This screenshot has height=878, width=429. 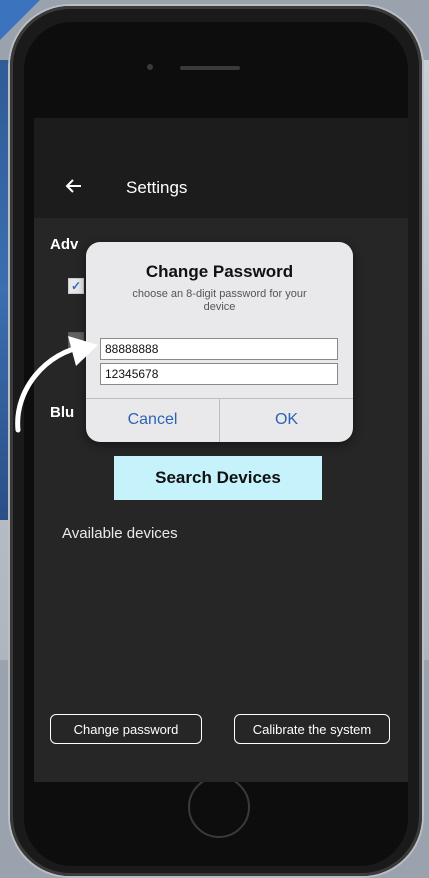 What do you see at coordinates (120, 533) in the screenshot?
I see `available-devices-label: Available devices` at bounding box center [120, 533].